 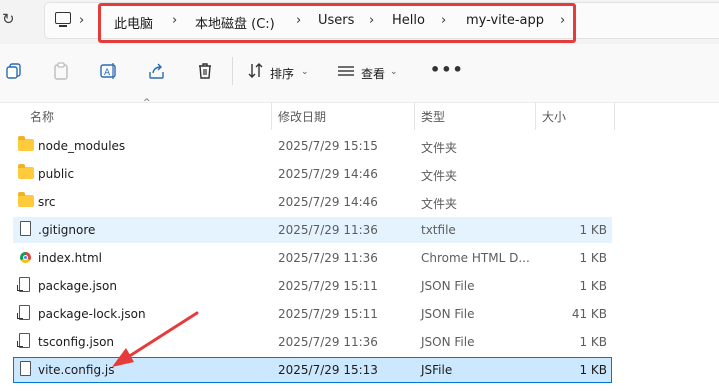 I want to click on breadcrumb-my-vite-app: my-vite-app, so click(x=505, y=20).